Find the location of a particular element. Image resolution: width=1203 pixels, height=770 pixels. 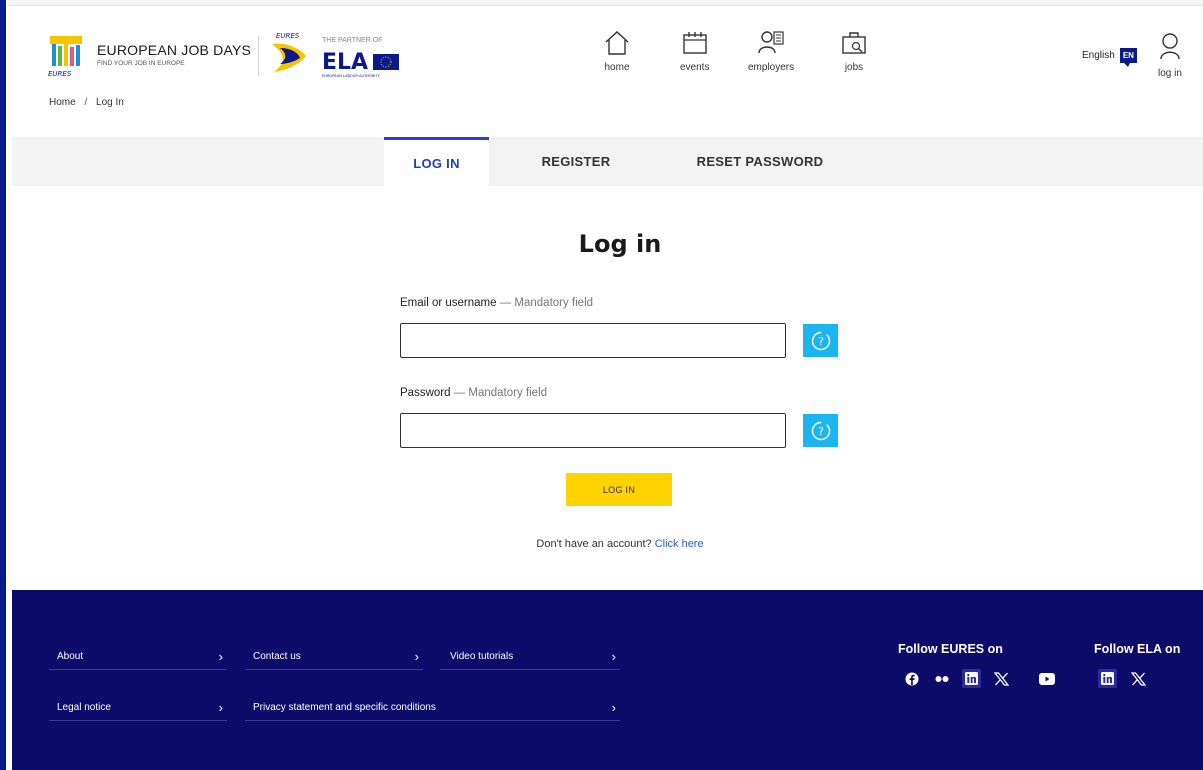

password-label: Password — Mandatory field is located at coordinates (473, 393).